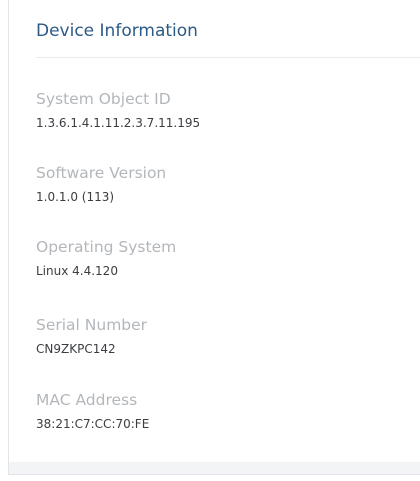 This screenshot has width=420, height=481. What do you see at coordinates (226, 183) in the screenshot?
I see `field-software-version: Software Version 1.0.1.0 (113)` at bounding box center [226, 183].